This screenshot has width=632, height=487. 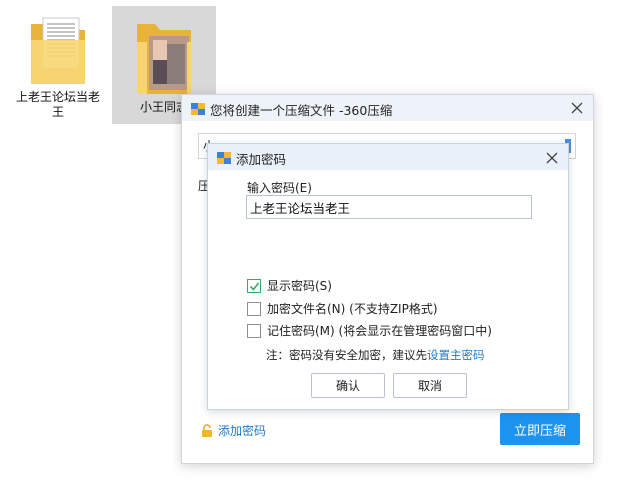 I want to click on remember-password-label: 记住密码(M) (将会显示在管理密码窗口中), so click(x=379, y=331).